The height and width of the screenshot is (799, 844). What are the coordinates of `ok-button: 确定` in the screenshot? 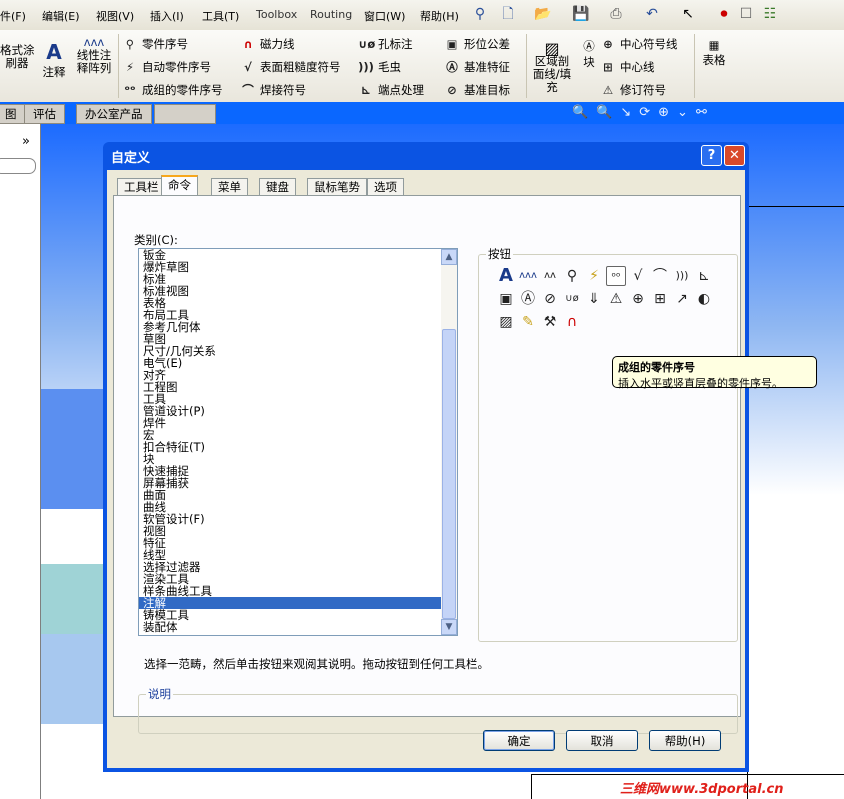 It's located at (519, 740).